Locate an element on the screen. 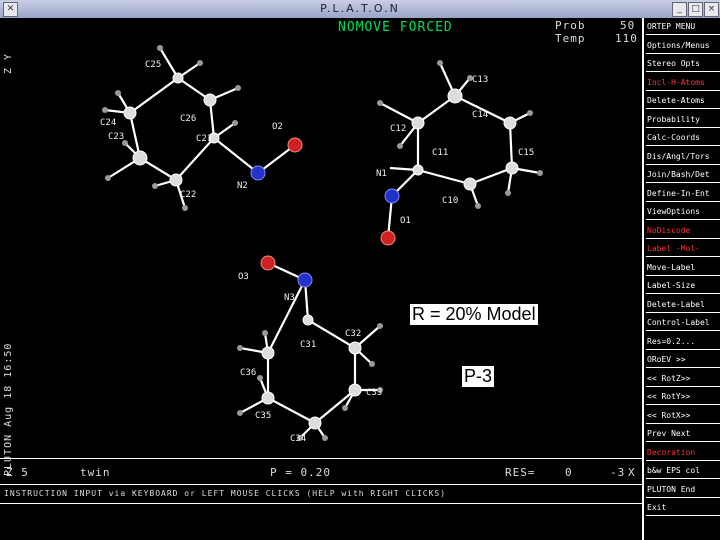 The image size is (720, 540). menu-item: Move-Label is located at coordinates (683, 268).